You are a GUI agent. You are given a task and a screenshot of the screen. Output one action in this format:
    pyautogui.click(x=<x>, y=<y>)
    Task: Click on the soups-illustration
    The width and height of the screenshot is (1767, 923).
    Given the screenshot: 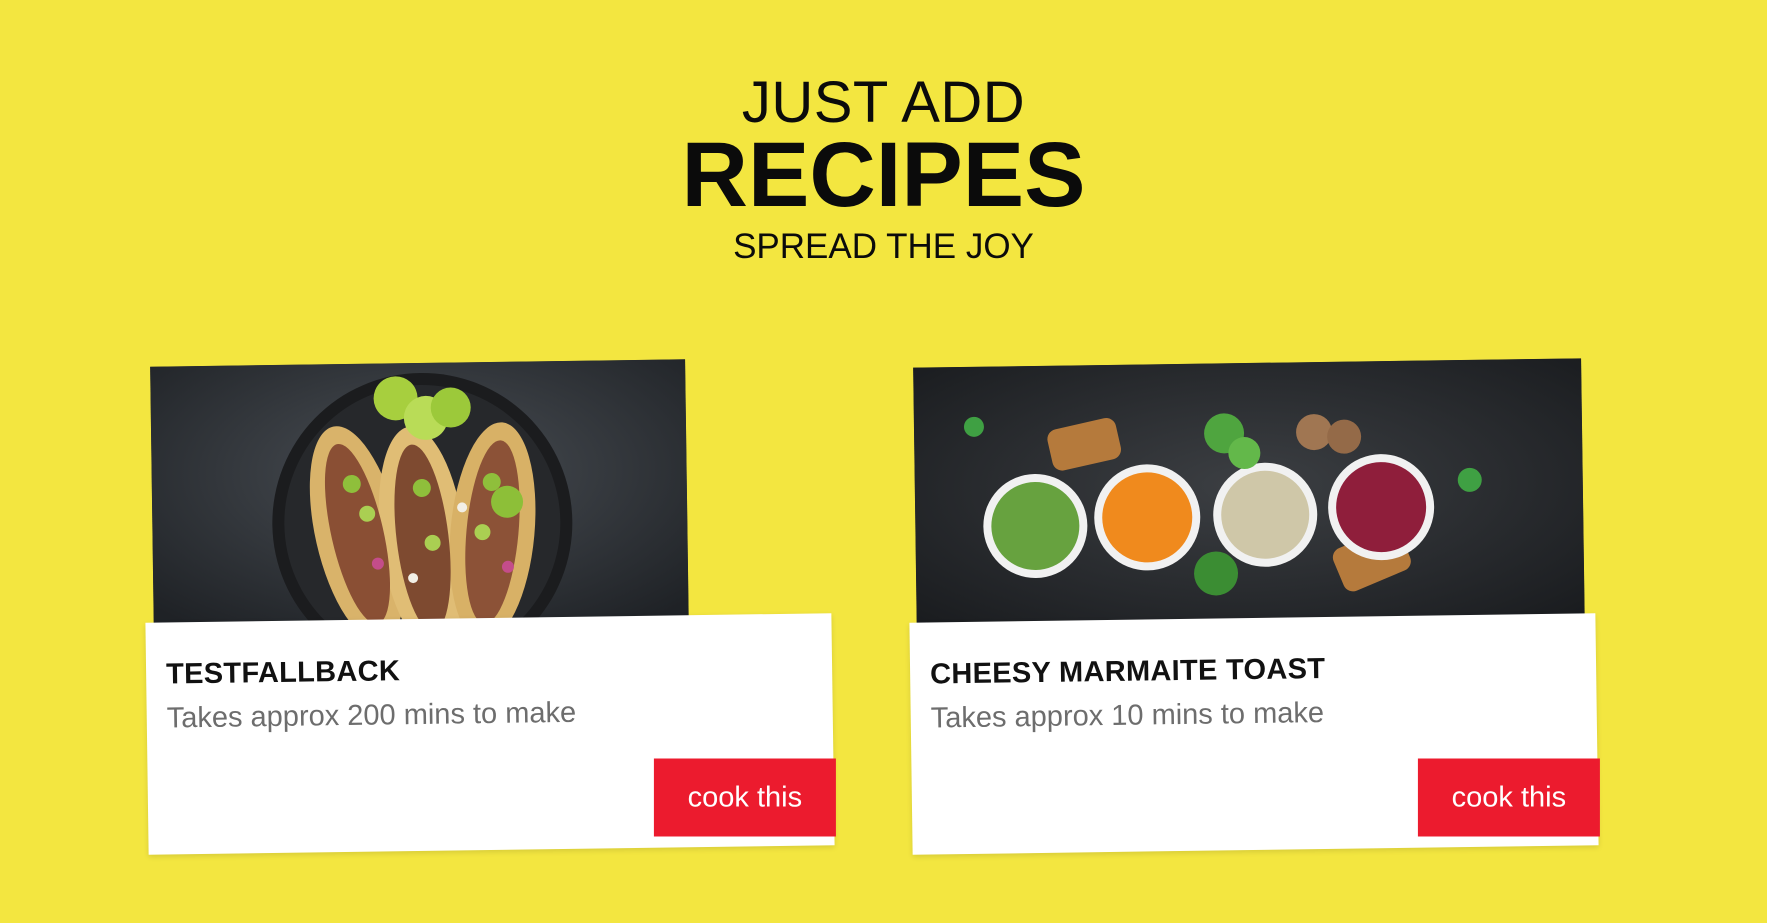 What is the action you would take?
    pyautogui.click(x=1249, y=499)
    